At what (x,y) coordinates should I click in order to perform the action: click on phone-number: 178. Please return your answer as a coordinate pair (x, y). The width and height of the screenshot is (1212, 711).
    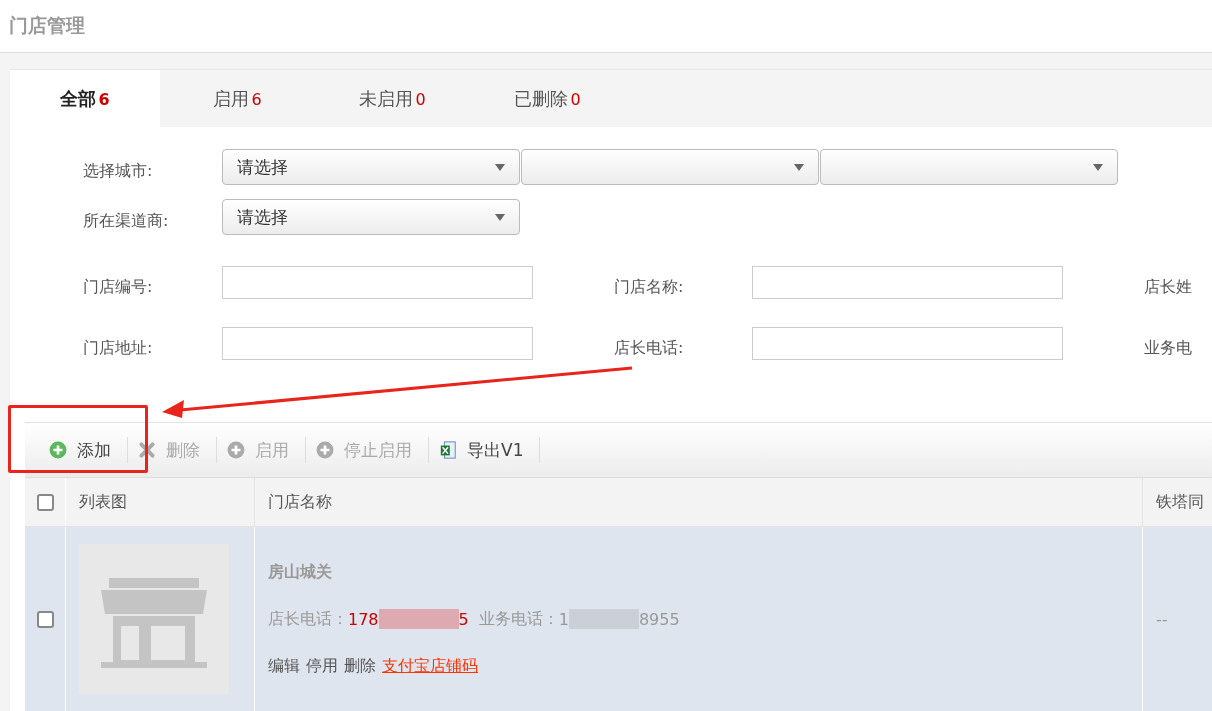
    Looking at the image, I should click on (363, 619).